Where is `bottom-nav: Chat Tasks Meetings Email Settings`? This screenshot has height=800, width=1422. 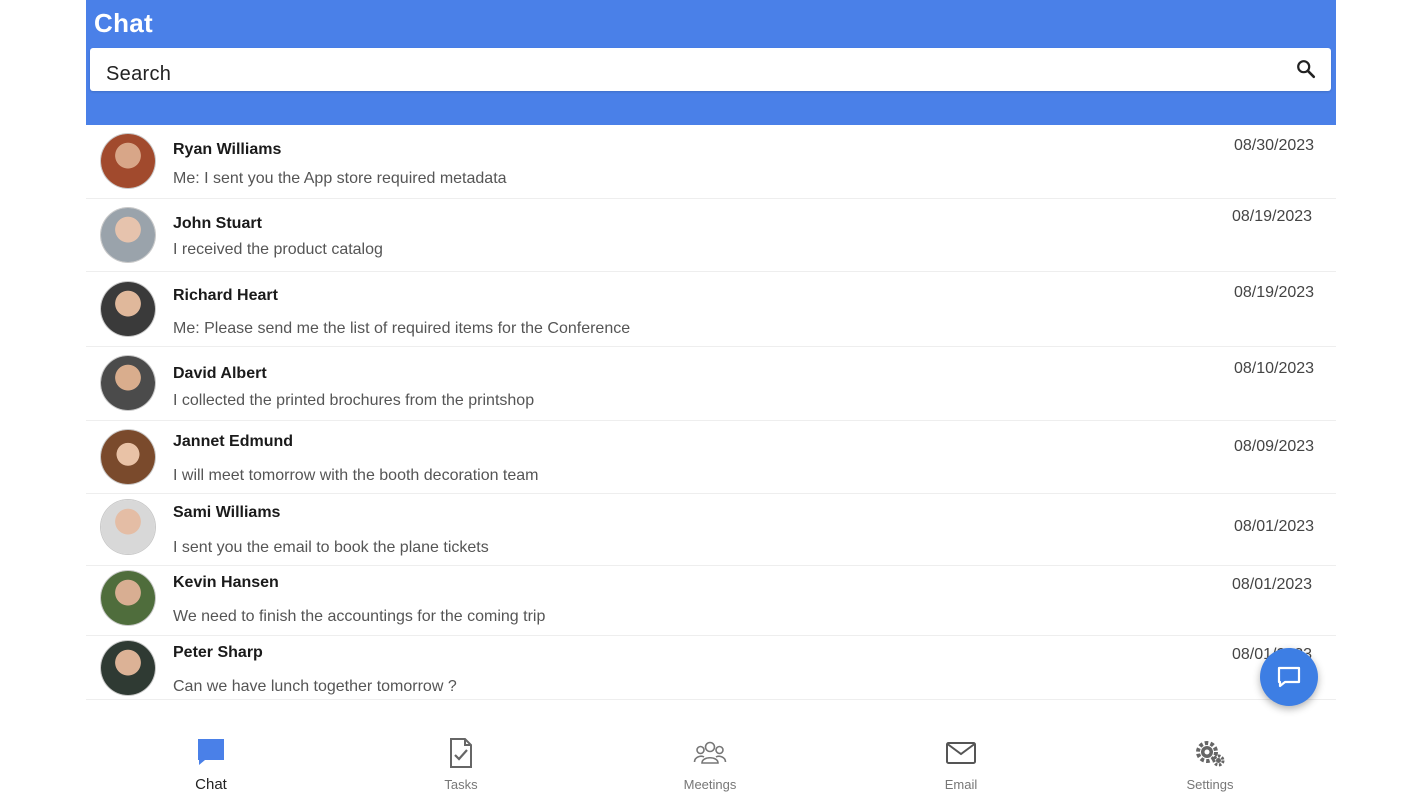
bottom-nav: Chat Tasks Meetings Email Settings is located at coordinates (711, 760).